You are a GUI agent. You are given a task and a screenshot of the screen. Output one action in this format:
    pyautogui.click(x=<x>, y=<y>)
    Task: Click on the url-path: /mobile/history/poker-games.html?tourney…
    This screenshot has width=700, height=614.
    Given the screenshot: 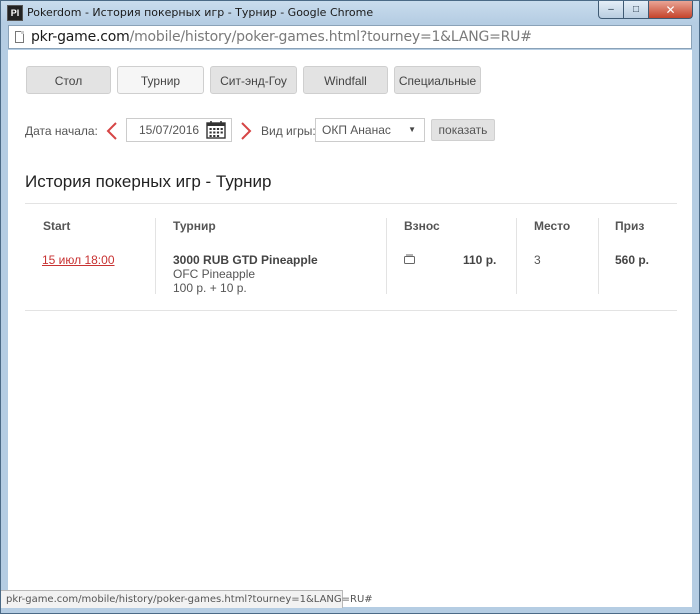 What is the action you would take?
    pyautogui.click(x=330, y=37)
    